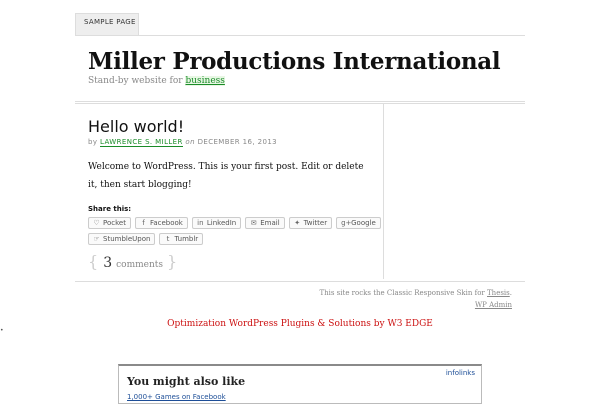  What do you see at coordinates (96, 223) in the screenshot?
I see `pocket-icon: ♡` at bounding box center [96, 223].